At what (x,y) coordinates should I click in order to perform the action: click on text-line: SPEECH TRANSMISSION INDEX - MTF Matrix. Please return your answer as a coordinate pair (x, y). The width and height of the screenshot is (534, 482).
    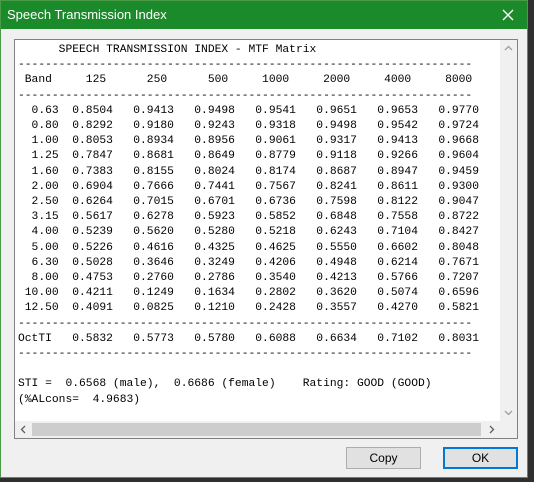
    Looking at the image, I should click on (167, 50).